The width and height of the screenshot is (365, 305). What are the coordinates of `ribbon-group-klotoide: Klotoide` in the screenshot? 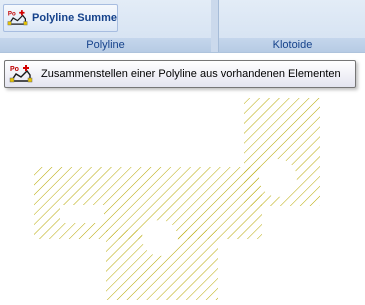 It's located at (291, 26).